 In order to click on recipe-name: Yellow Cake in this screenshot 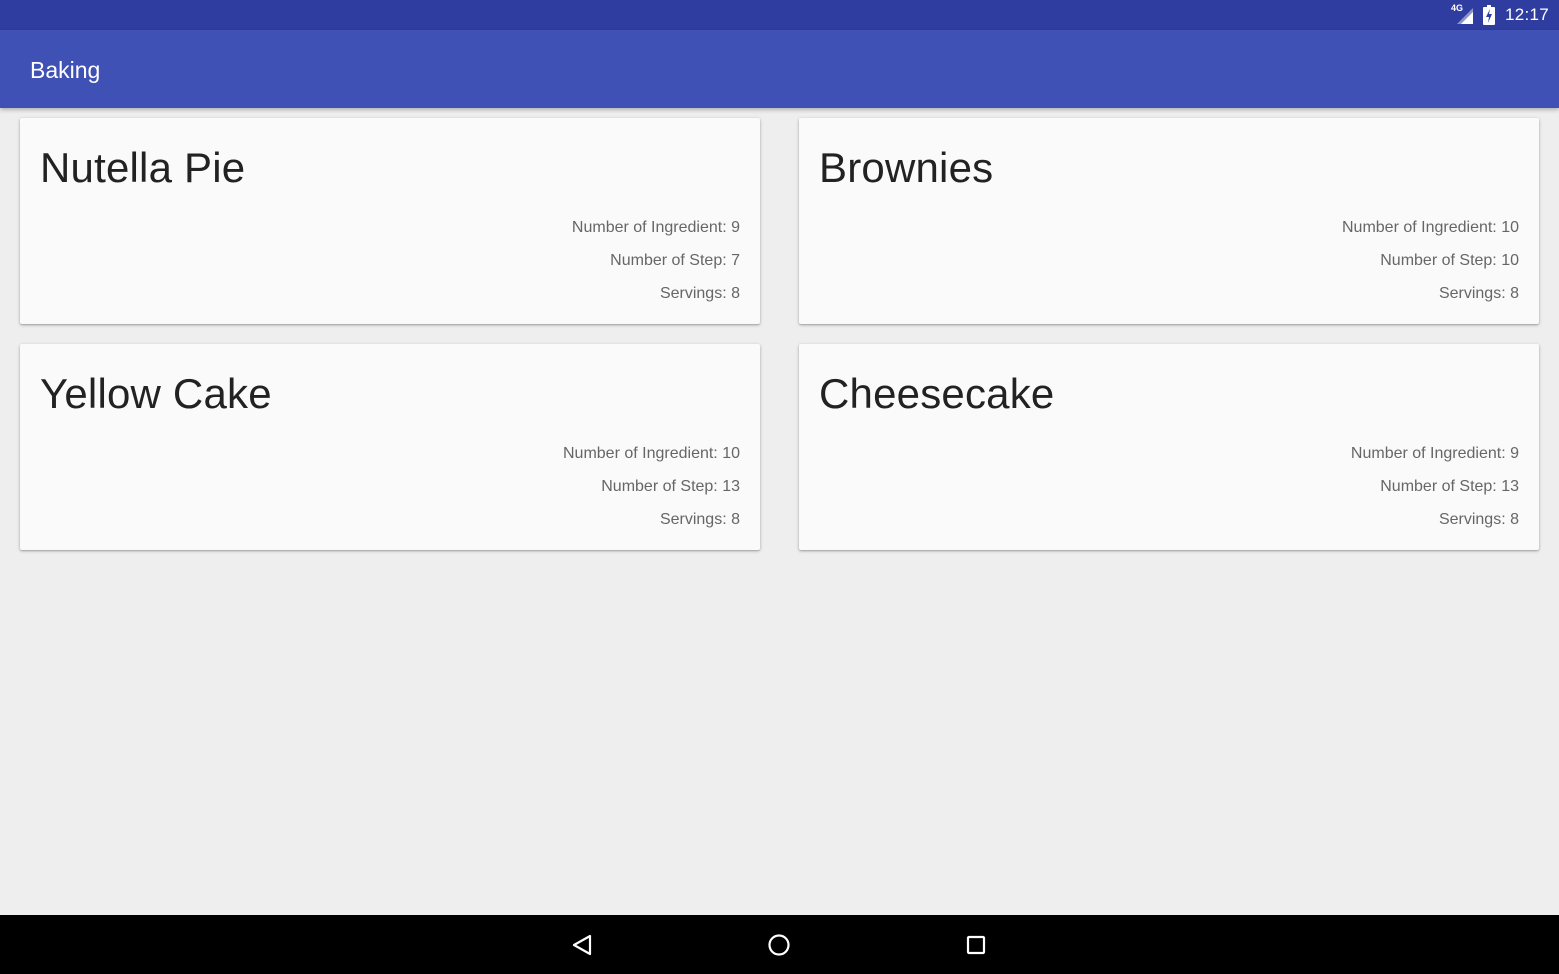, I will do `click(156, 393)`.